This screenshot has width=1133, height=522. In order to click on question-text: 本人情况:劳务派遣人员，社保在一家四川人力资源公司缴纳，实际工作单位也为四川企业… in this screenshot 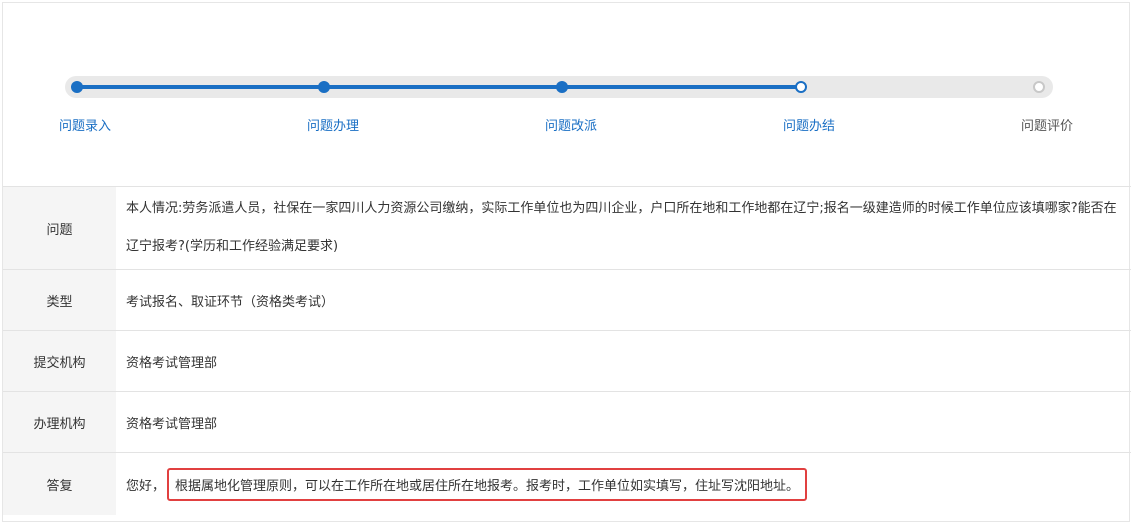, I will do `click(621, 227)`.